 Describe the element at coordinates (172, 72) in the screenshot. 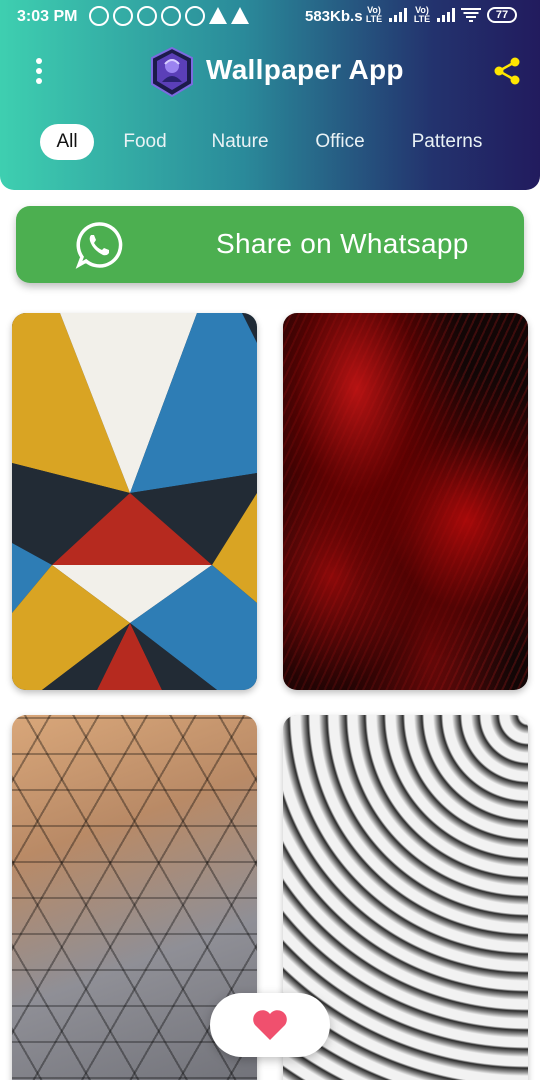

I see `app-logo` at that location.